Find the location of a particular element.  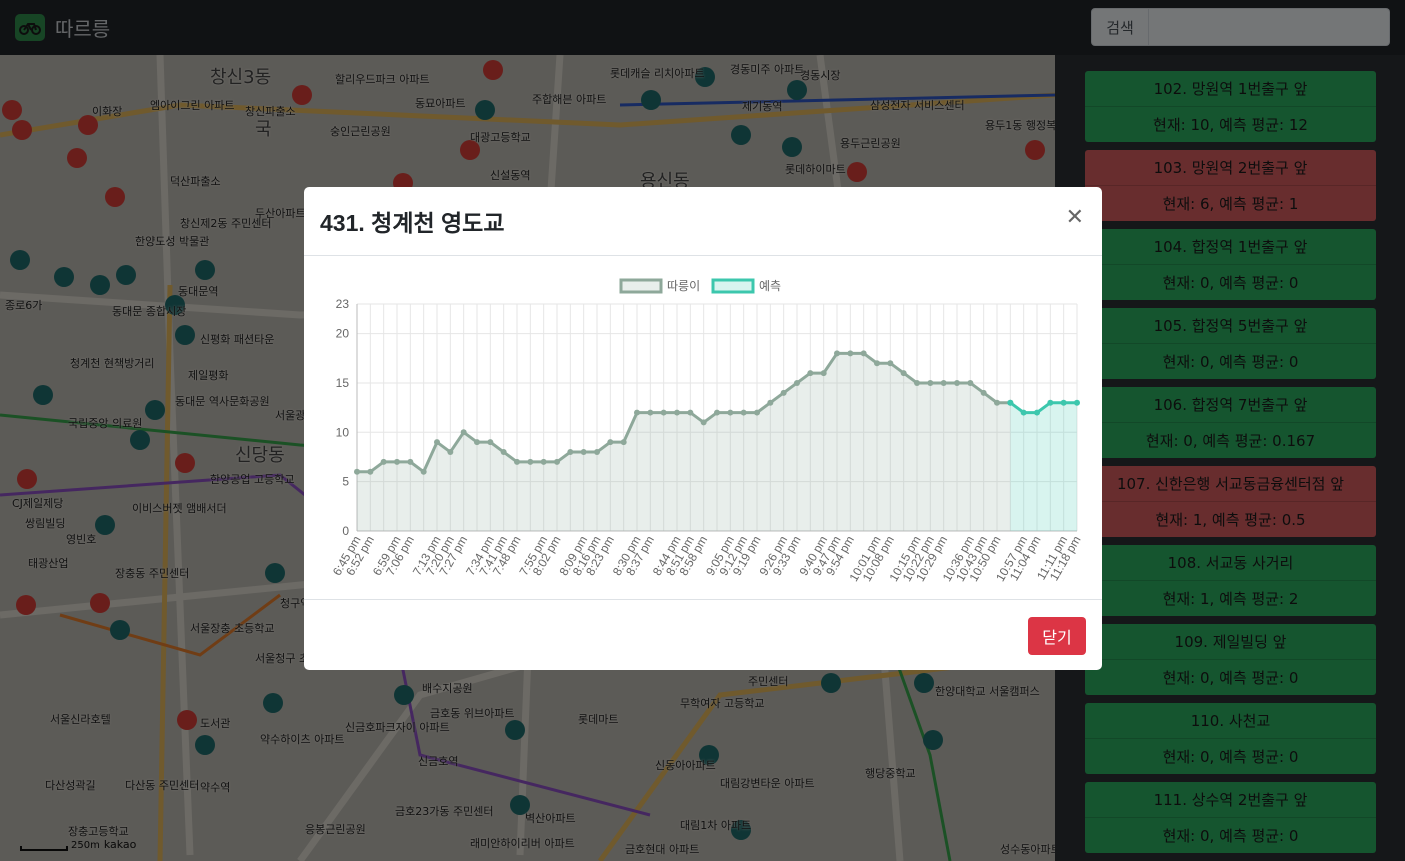

legend-label: 따릉이 is located at coordinates (683, 286).